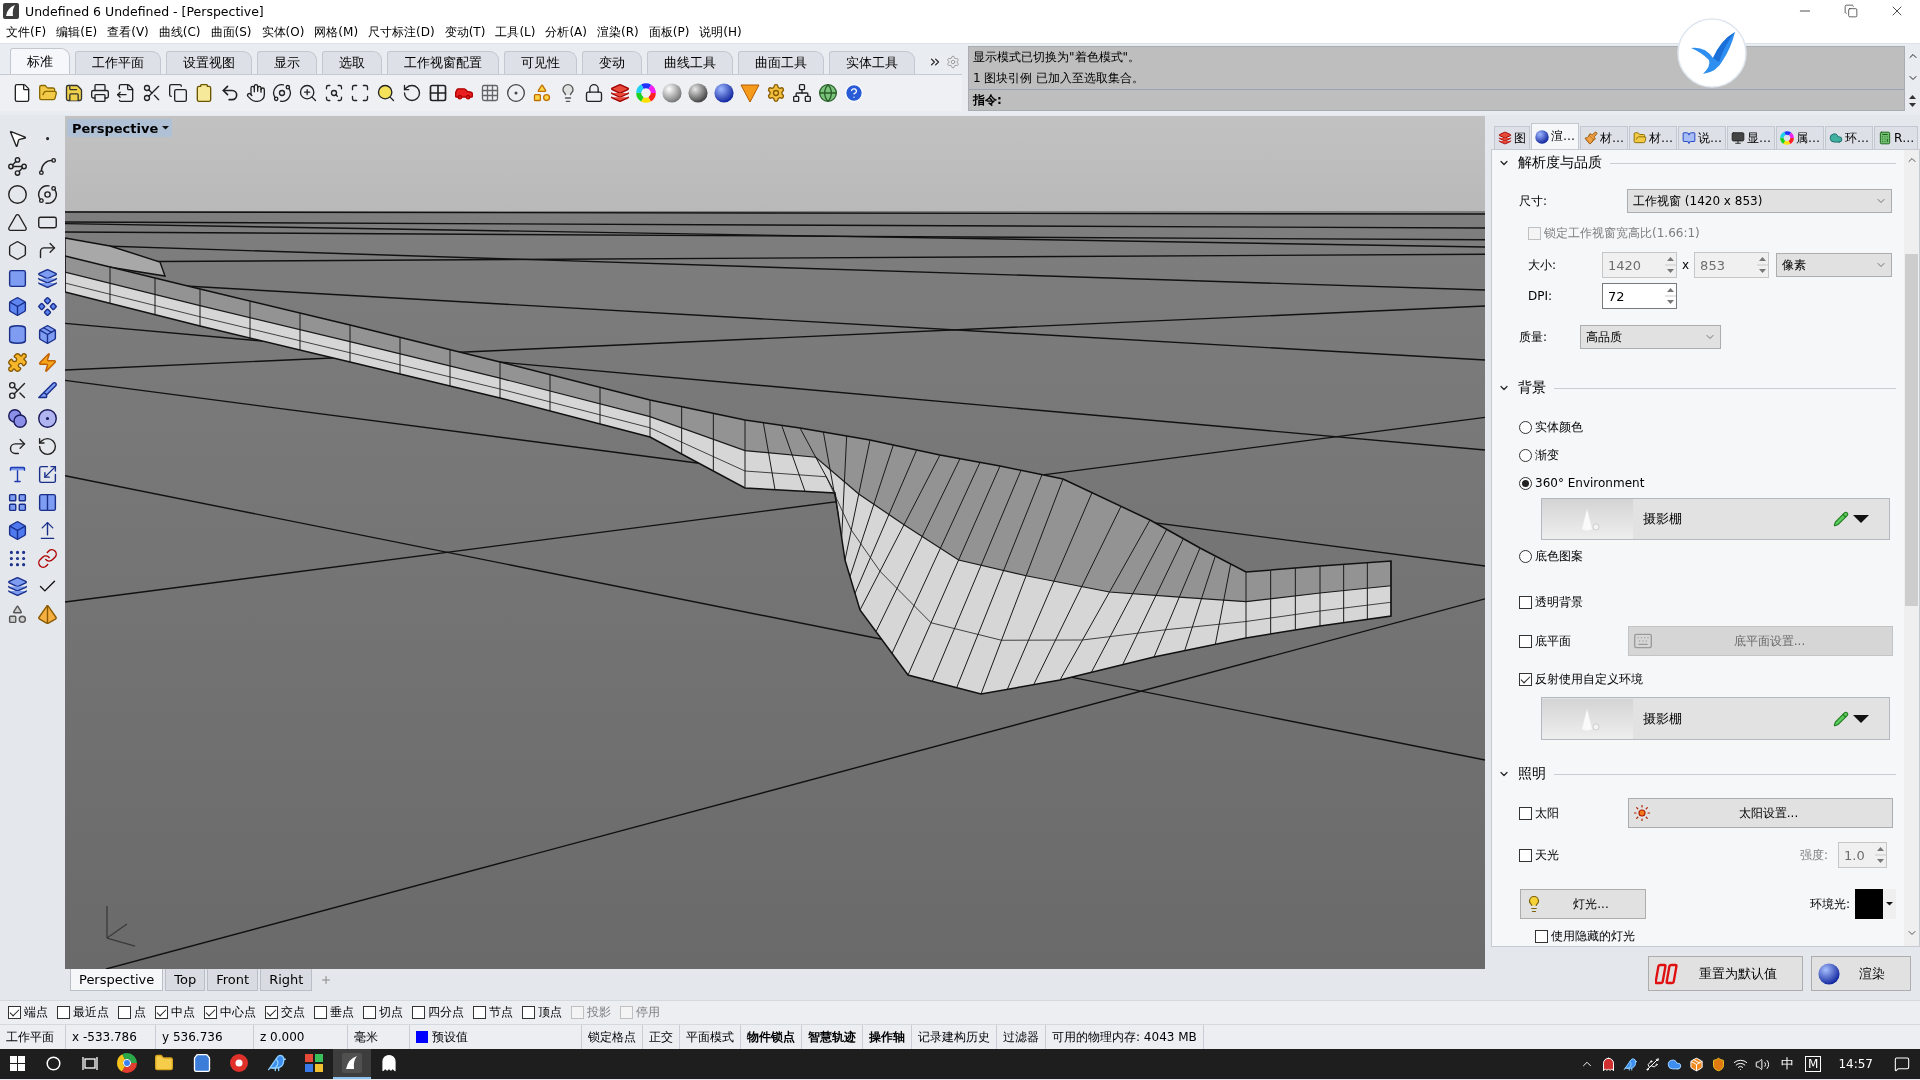  What do you see at coordinates (47, 418) in the screenshot?
I see `circle-dot-icon` at bounding box center [47, 418].